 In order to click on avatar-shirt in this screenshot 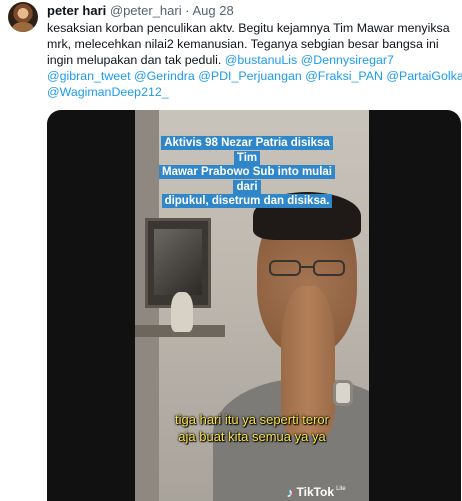, I will do `click(23, 27)`.